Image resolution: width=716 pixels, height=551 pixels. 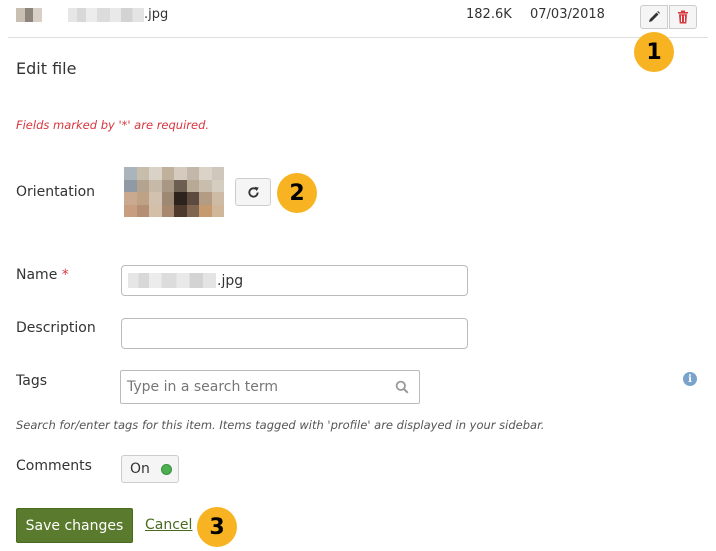 I want to click on required-star: *, so click(x=65, y=275).